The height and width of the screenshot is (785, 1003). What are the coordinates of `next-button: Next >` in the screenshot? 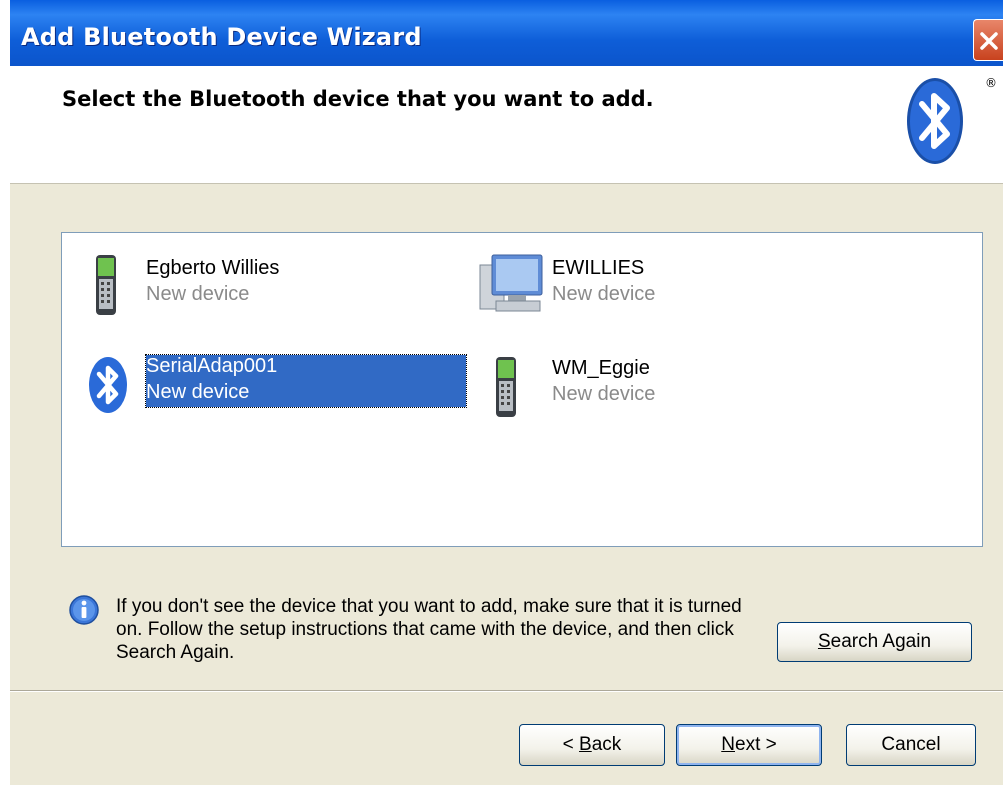 It's located at (749, 745).